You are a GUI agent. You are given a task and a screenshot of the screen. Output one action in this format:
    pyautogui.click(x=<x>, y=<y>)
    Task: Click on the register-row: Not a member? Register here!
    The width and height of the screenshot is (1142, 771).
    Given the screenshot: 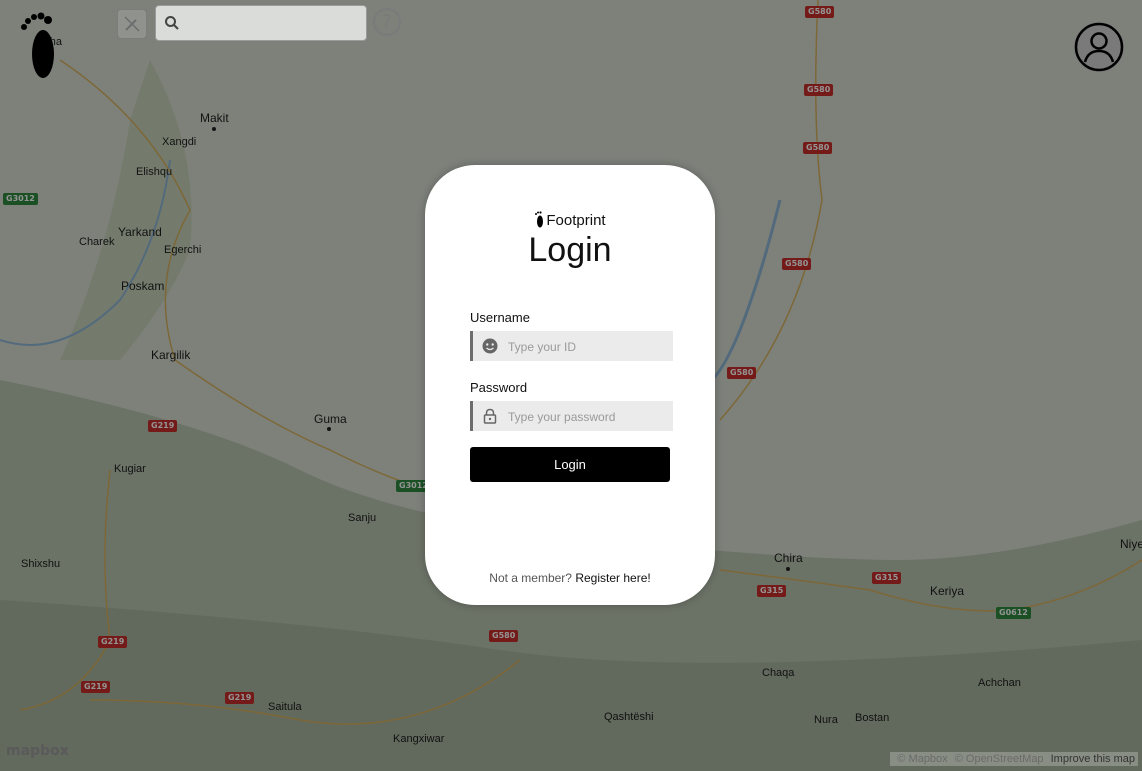 What is the action you would take?
    pyautogui.click(x=570, y=578)
    